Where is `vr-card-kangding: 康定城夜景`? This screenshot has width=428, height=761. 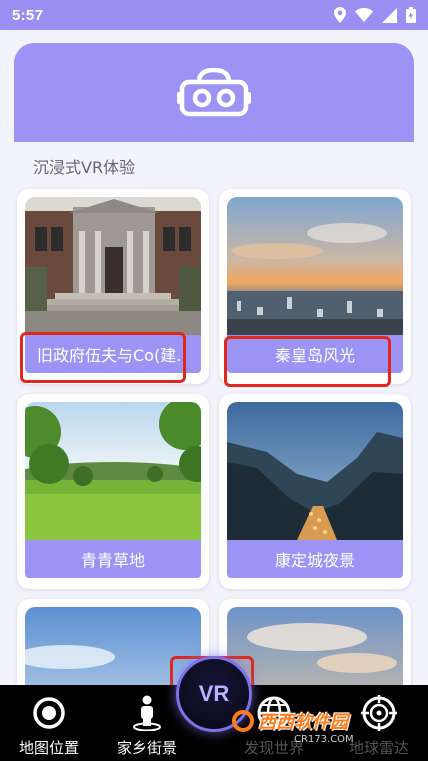
vr-card-kangding: 康定城夜景 is located at coordinates (315, 491).